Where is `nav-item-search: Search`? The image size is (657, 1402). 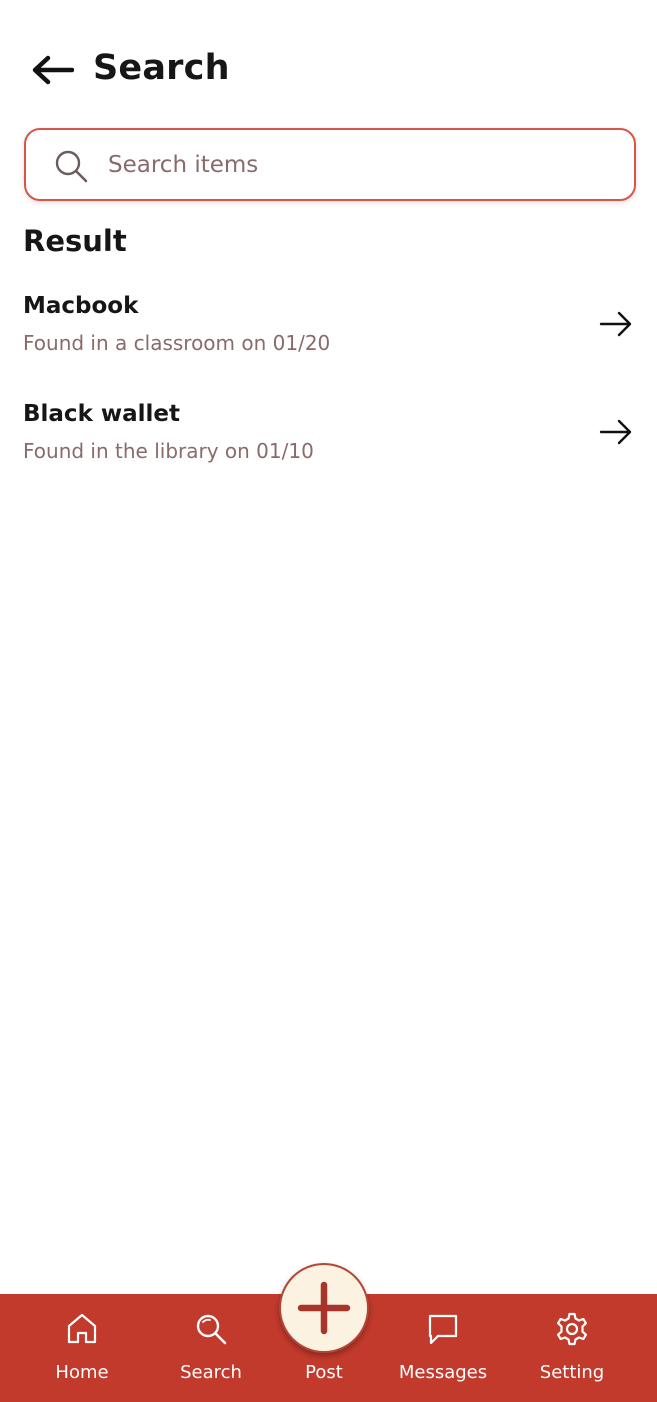
nav-item-search: Search is located at coordinates (211, 1348).